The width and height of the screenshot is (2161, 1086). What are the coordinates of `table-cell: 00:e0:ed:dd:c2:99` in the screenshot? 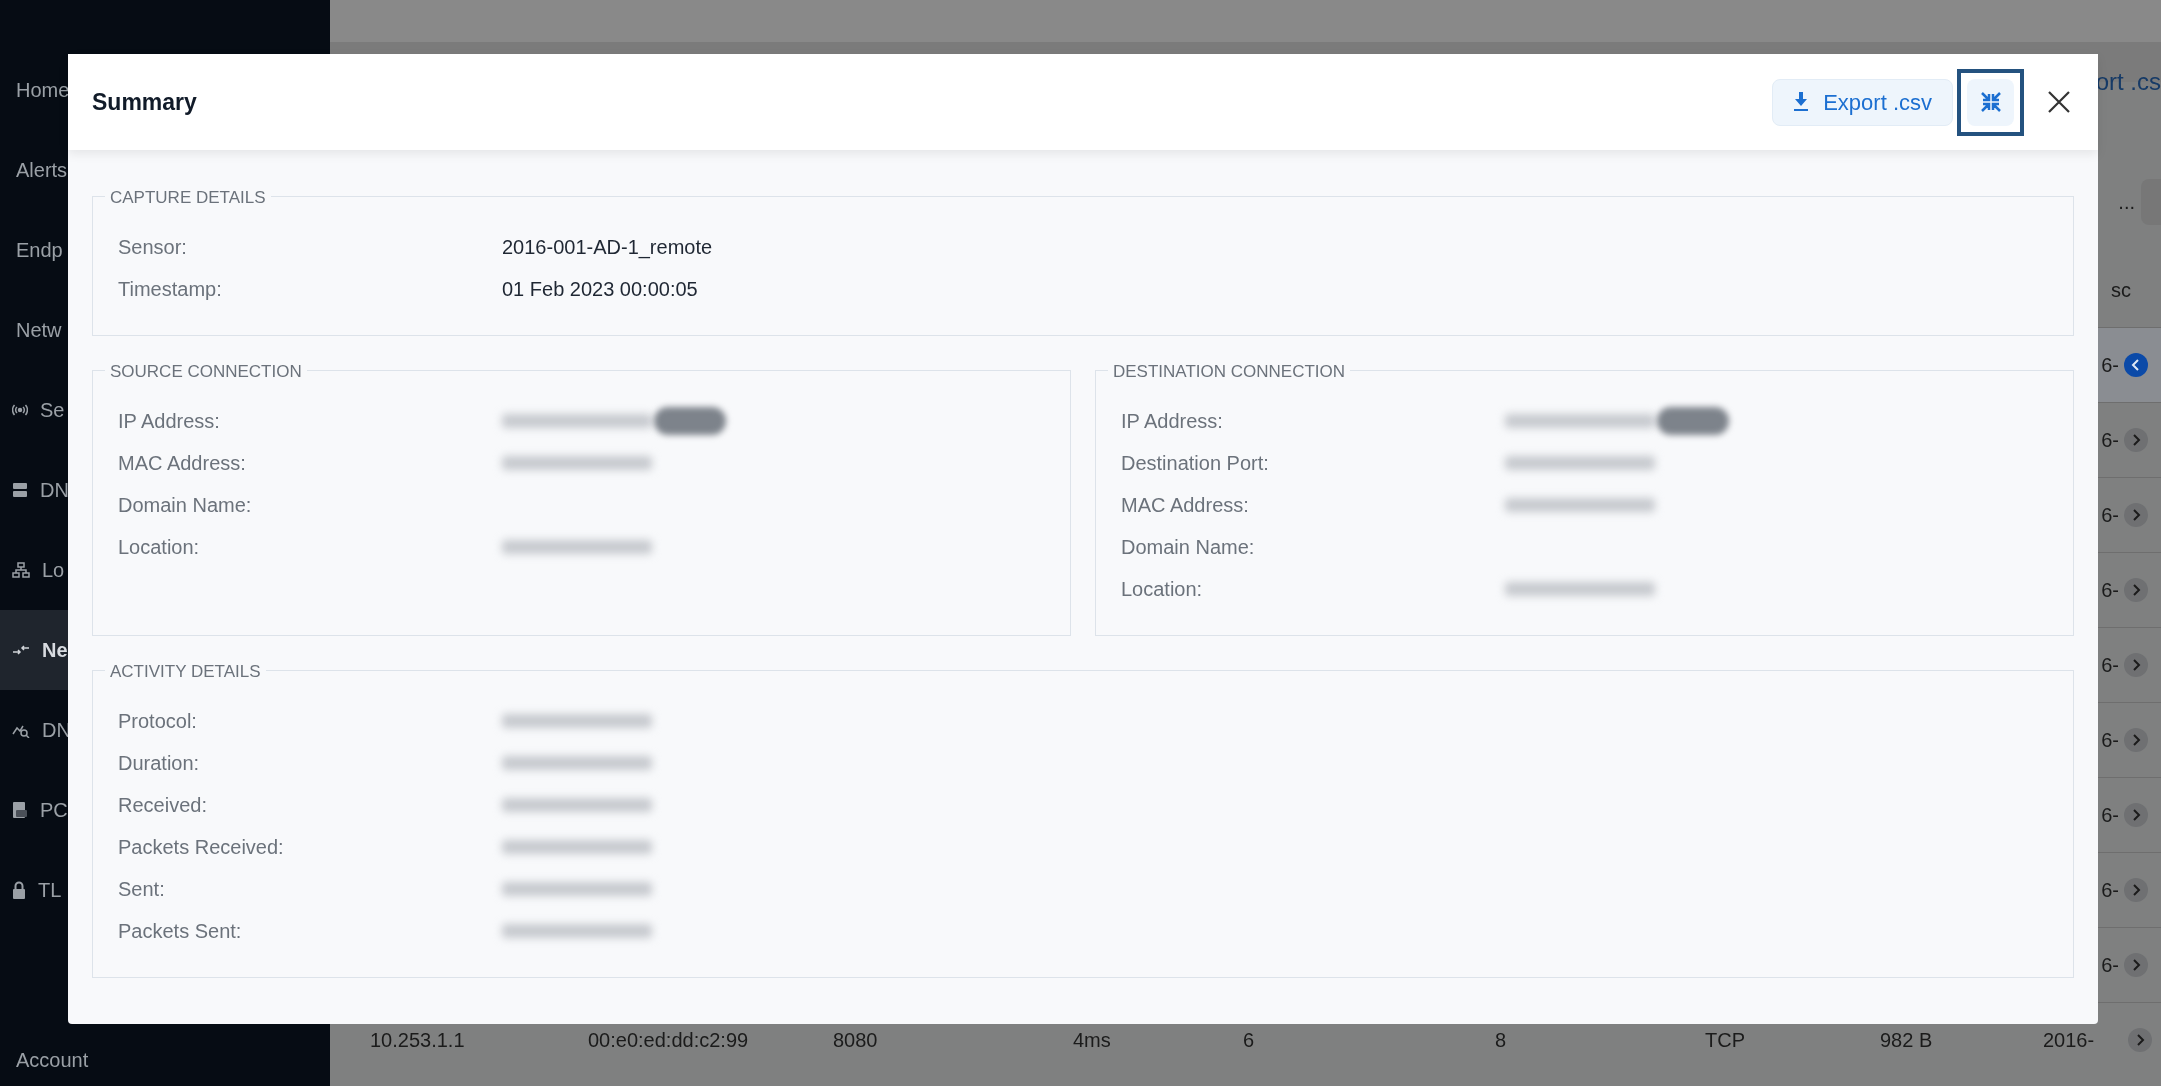 It's located at (668, 1040).